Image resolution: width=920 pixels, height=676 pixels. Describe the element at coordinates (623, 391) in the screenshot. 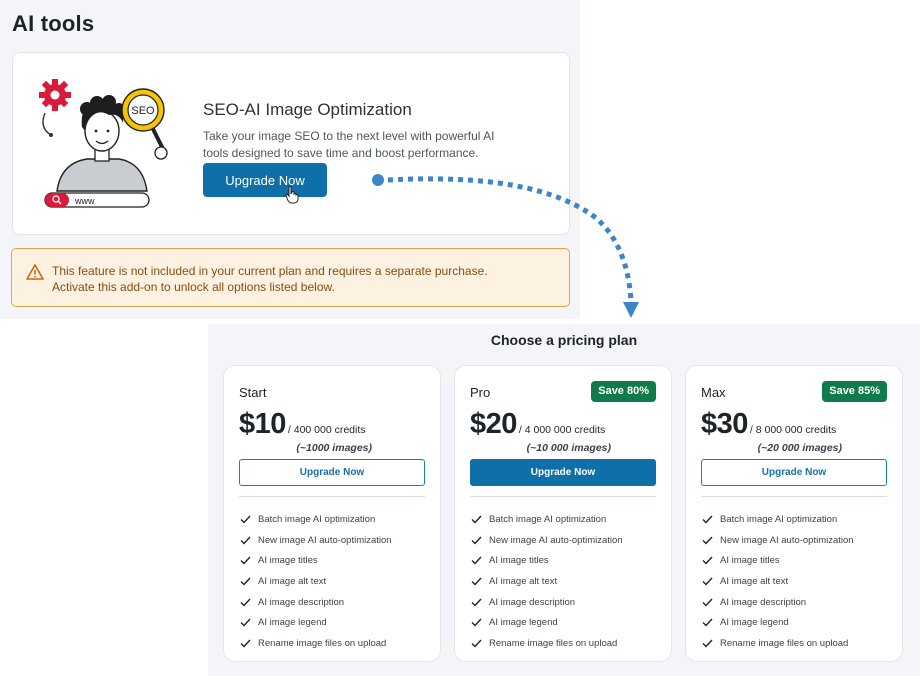

I see `save-badge: Save 80%` at that location.